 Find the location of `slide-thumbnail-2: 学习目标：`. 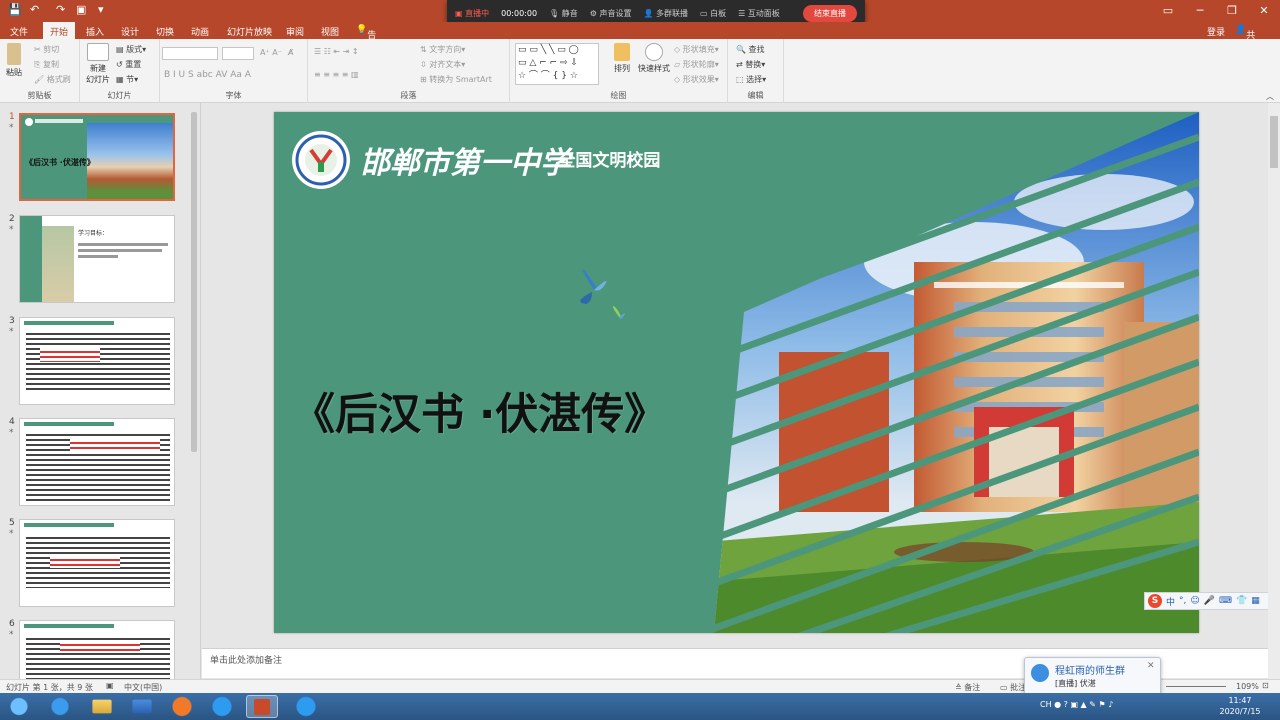

slide-thumbnail-2: 学习目标： is located at coordinates (97, 259).